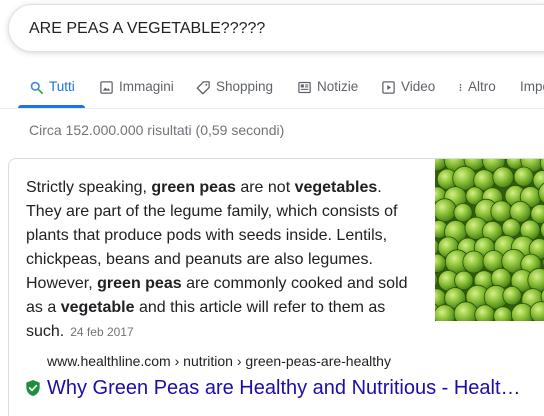 The height and width of the screenshot is (416, 544). I want to click on tab-more: Altro, so click(476, 88).